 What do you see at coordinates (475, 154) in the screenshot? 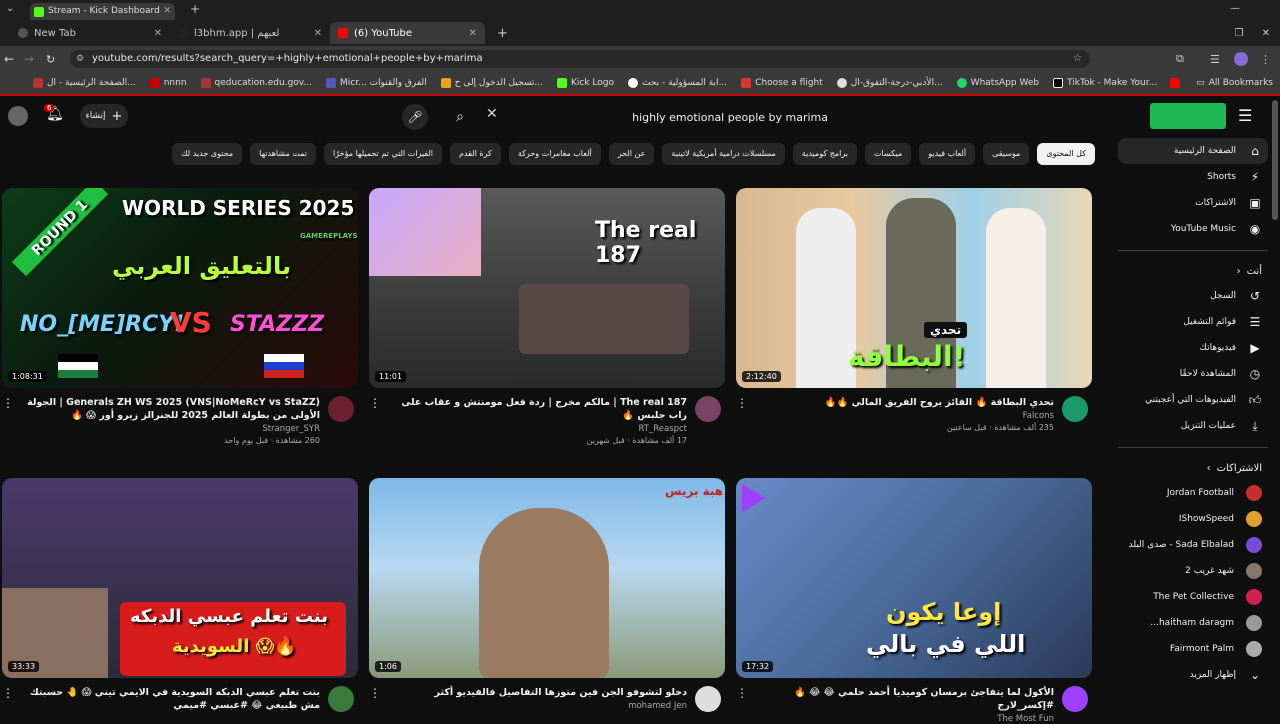
I see `chip-football: كرة القدم` at bounding box center [475, 154].